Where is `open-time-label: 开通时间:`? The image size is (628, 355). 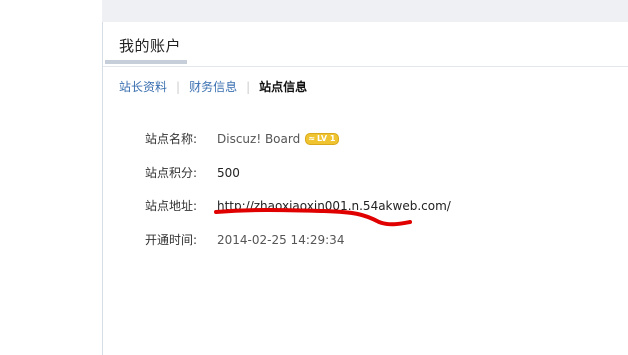 open-time-label: 开通时间: is located at coordinates (171, 240).